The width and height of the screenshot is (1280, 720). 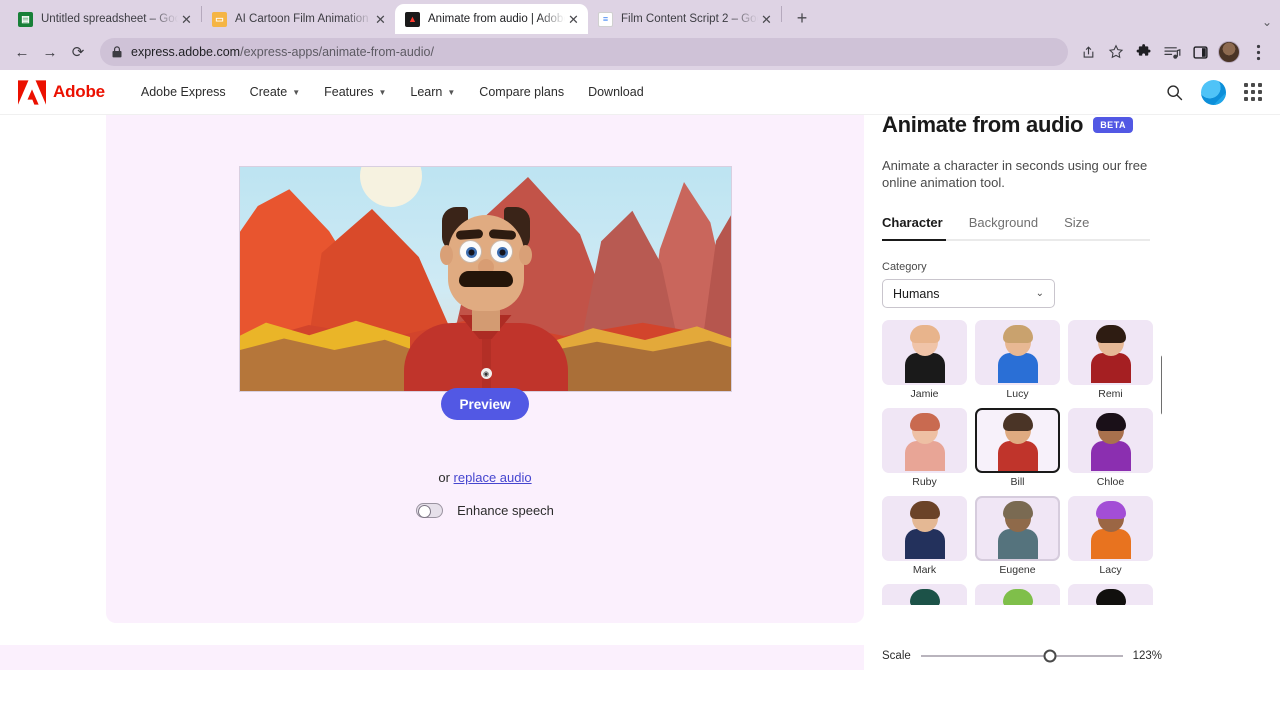 What do you see at coordinates (78, 52) in the screenshot?
I see `reload-icon: ⟳` at bounding box center [78, 52].